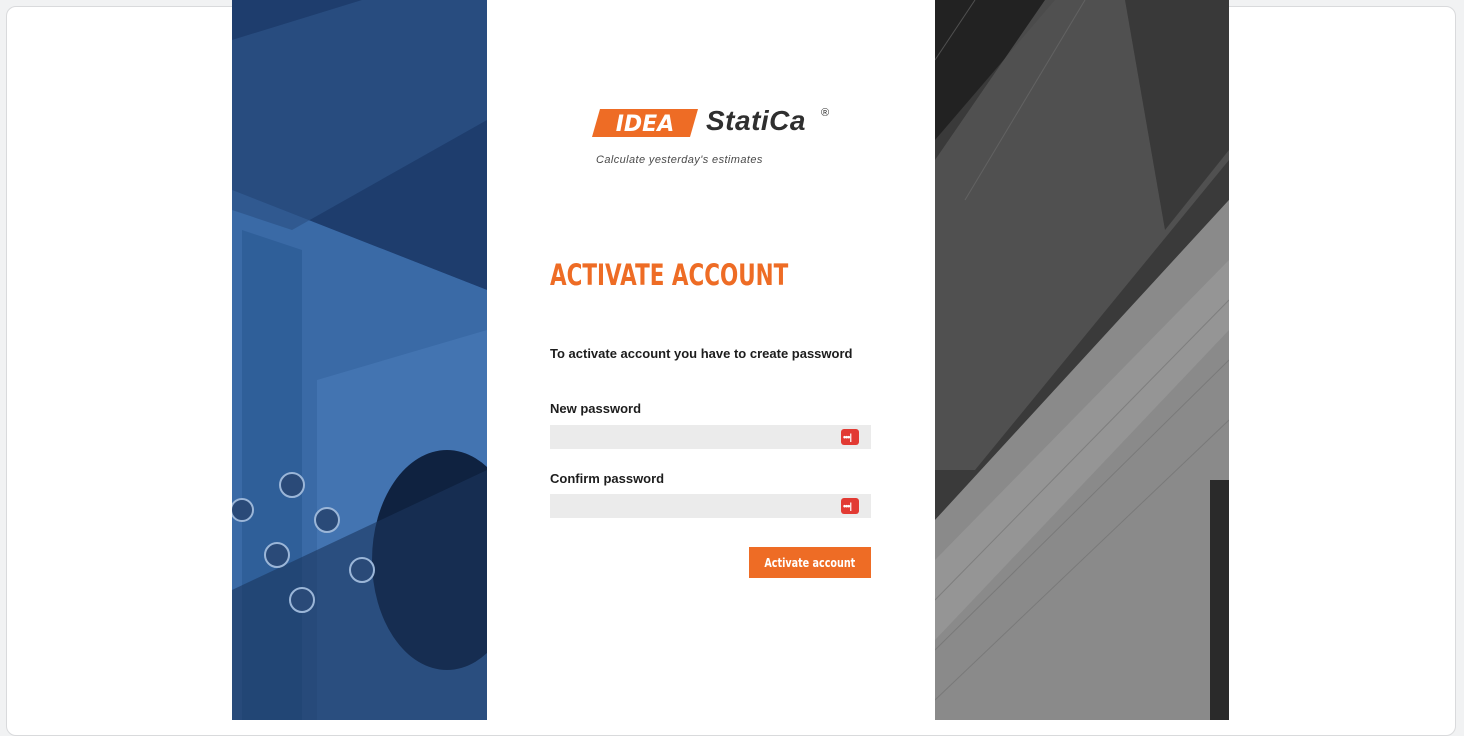 The width and height of the screenshot is (1464, 736). What do you see at coordinates (698, 506) in the screenshot?
I see `confirm-password-input` at bounding box center [698, 506].